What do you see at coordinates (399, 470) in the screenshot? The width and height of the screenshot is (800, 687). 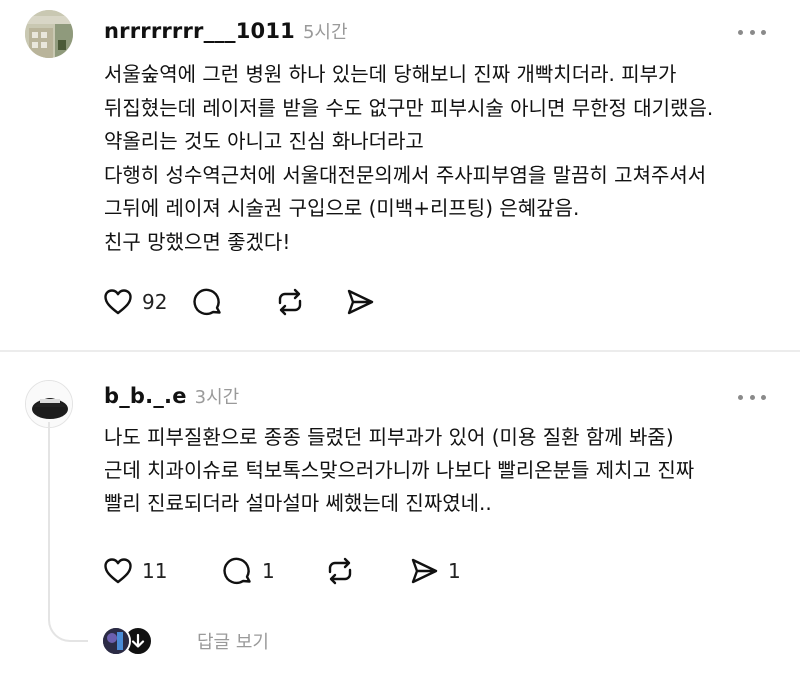 I see `post-text-line: 근데 치과이슈로 턱보톡스맞으러가니까 나보다 빨리온분들 제치고 진짜` at bounding box center [399, 470].